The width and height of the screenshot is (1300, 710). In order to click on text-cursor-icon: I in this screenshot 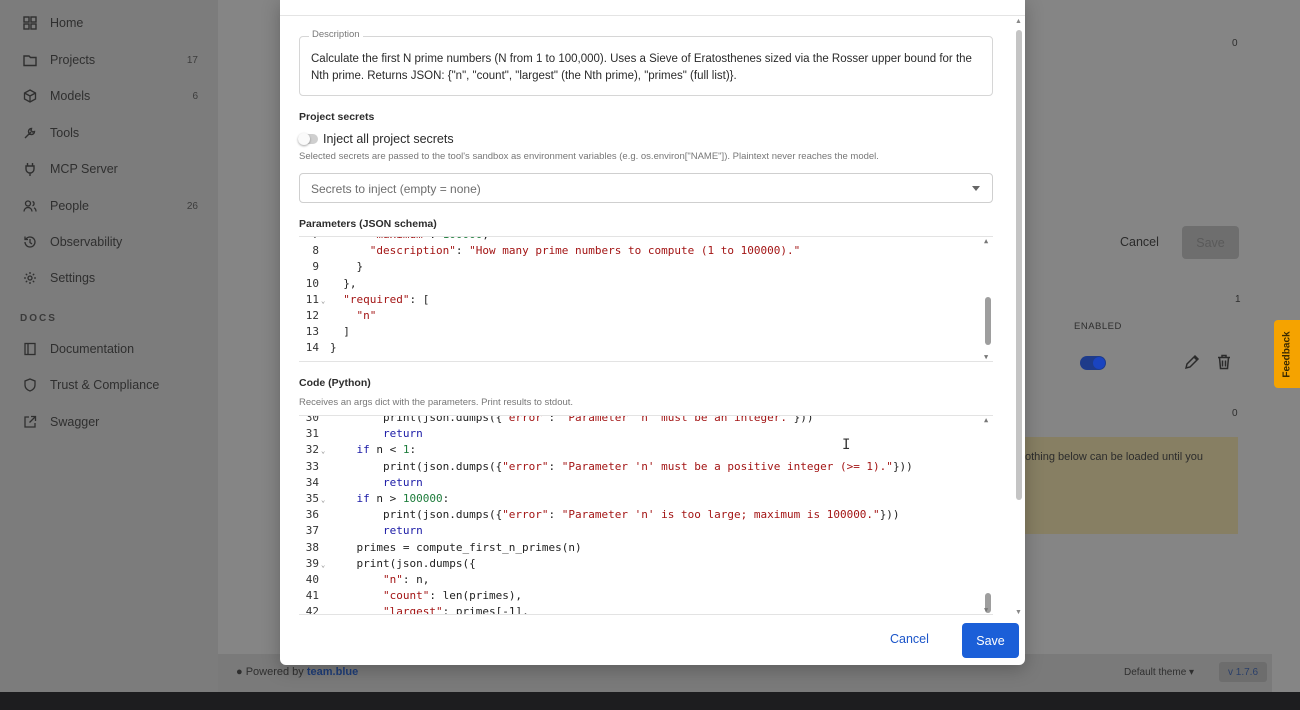, I will do `click(846, 445)`.